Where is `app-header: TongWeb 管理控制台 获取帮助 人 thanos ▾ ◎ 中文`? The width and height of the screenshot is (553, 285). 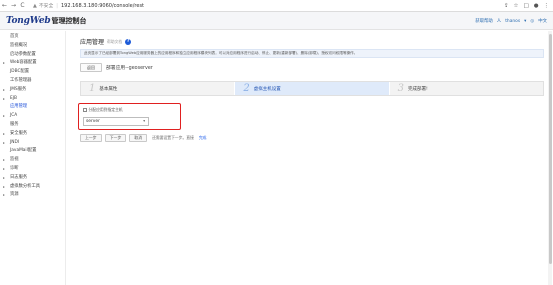 app-header: TongWeb 管理控制台 获取帮助 人 thanos ▾ ◎ 中文 is located at coordinates (276, 21).